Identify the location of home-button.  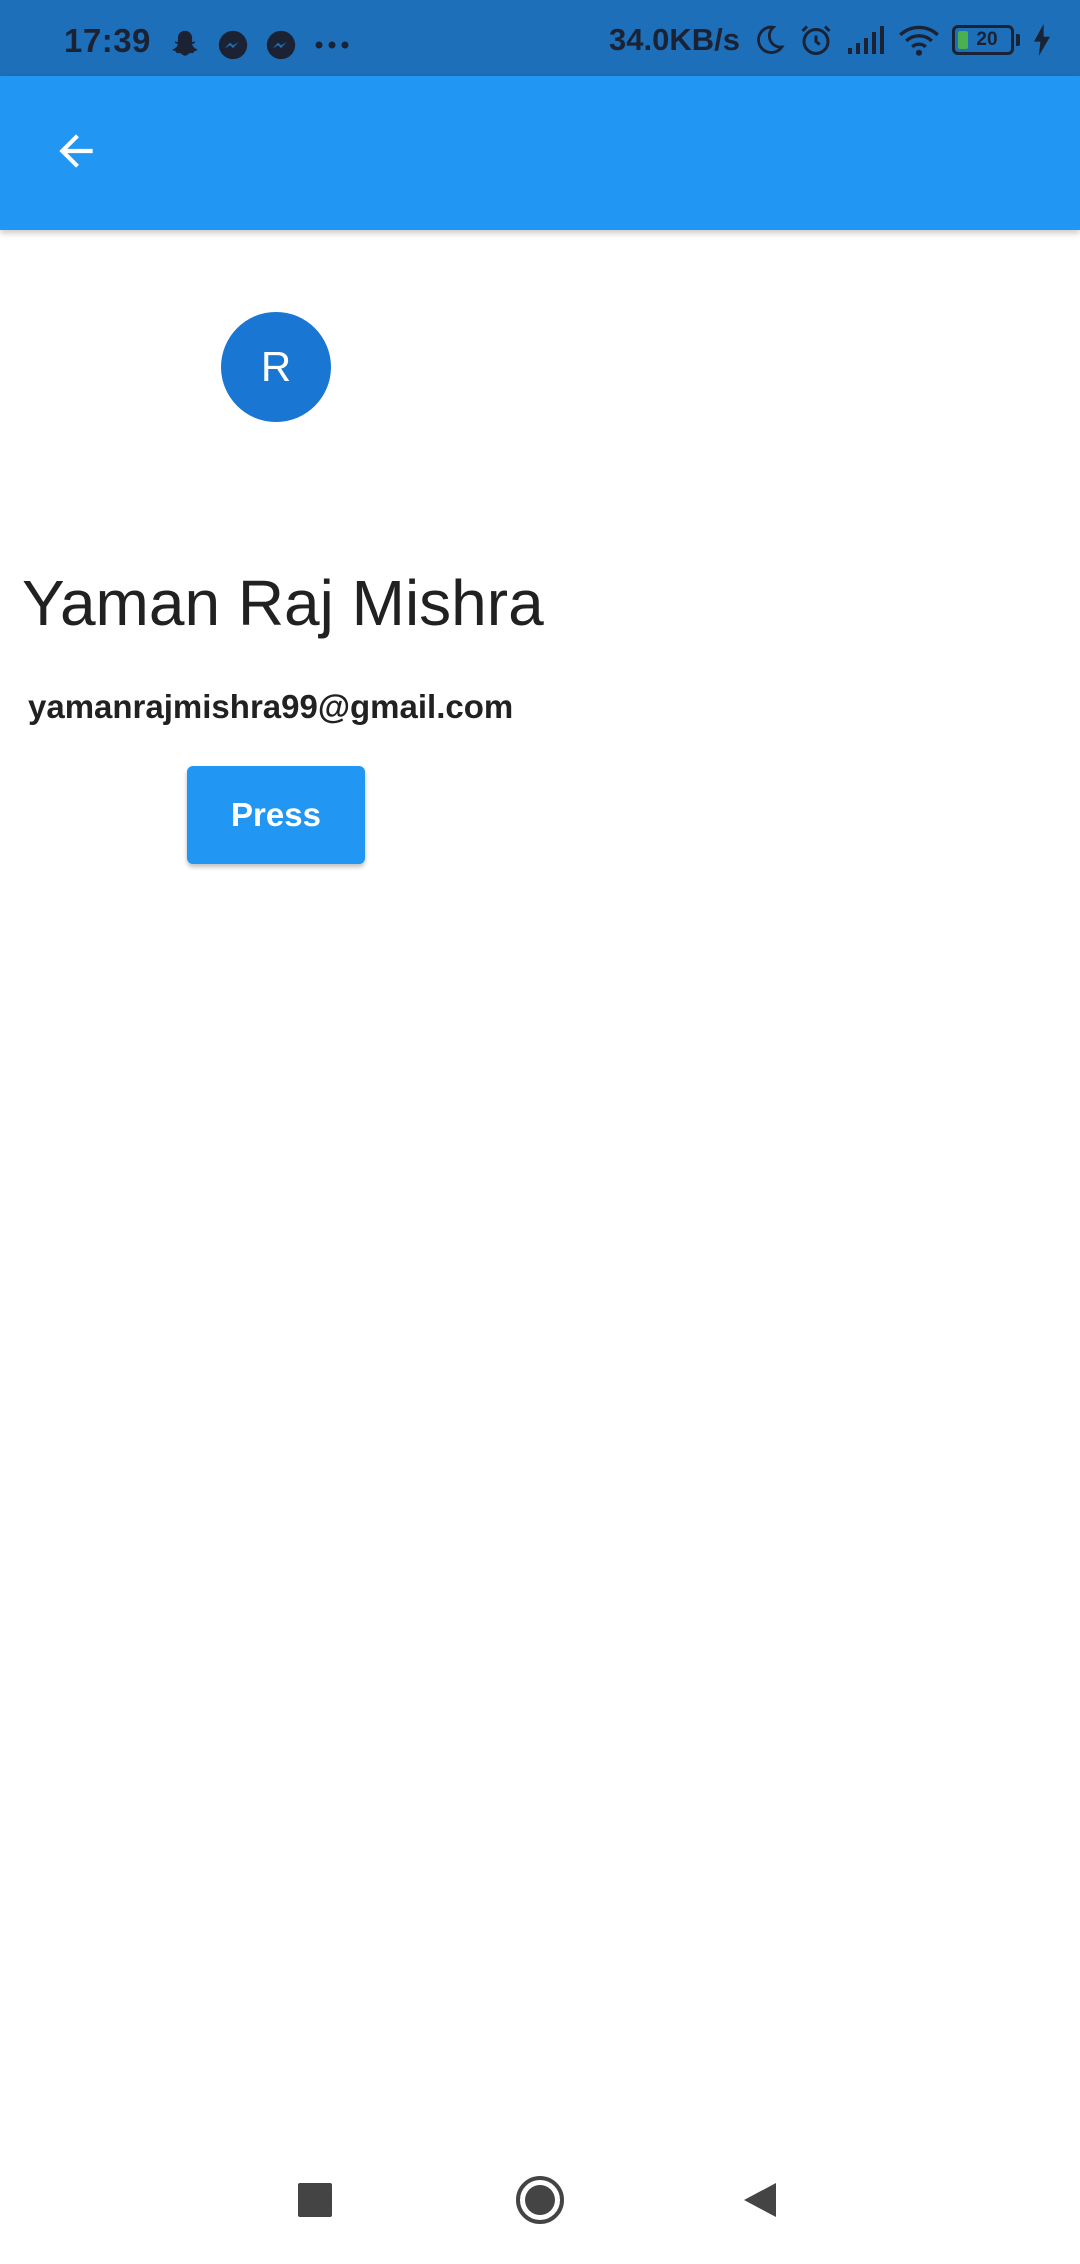
(540, 2202).